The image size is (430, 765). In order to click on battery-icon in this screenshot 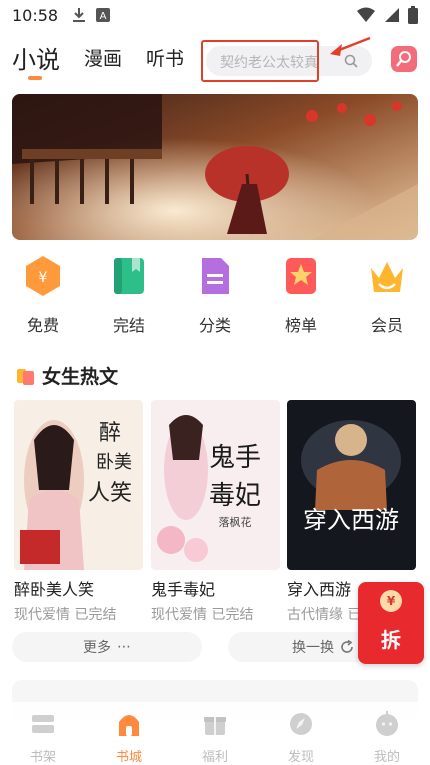, I will do `click(413, 15)`.